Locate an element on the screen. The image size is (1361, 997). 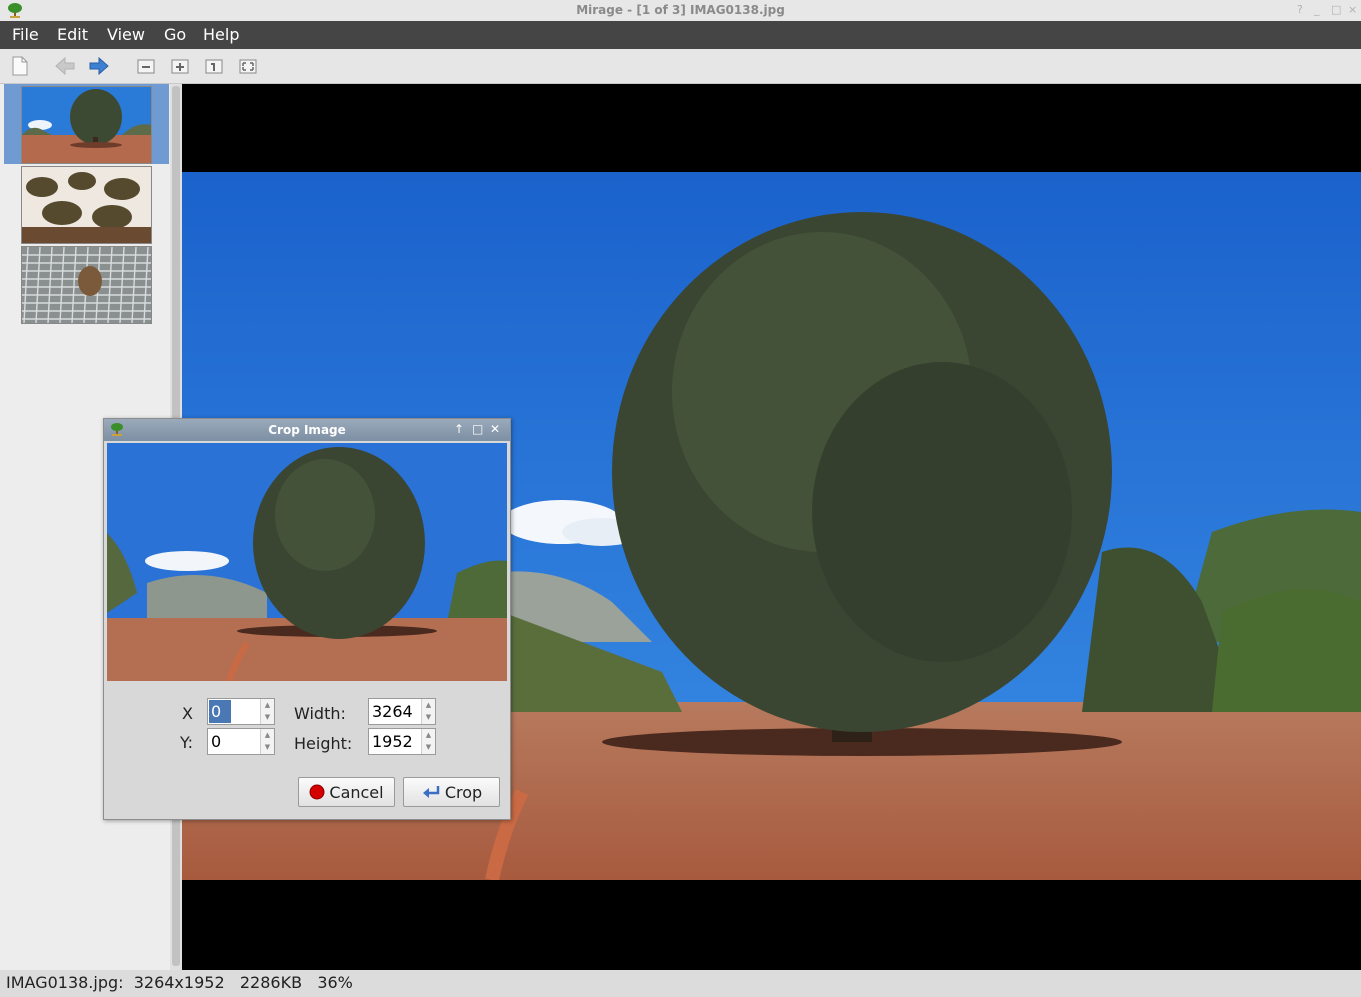
close-window-button: × is located at coordinates (1352, 9).